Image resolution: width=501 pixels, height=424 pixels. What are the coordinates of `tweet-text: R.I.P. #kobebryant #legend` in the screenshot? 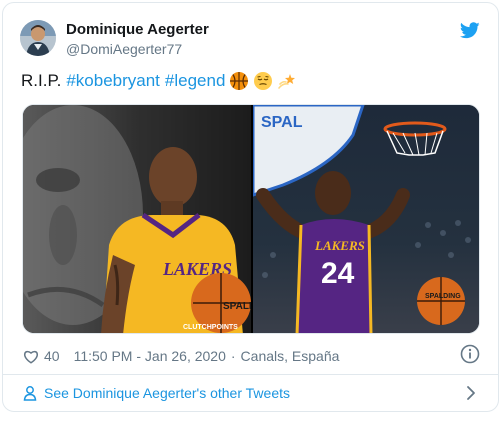 It's located at (159, 81).